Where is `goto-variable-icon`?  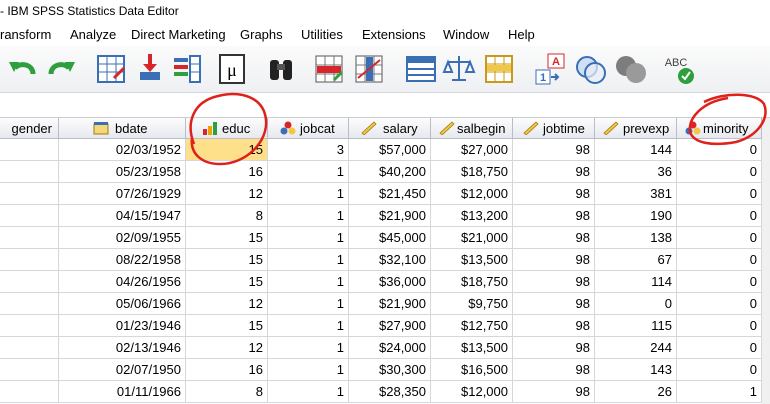 goto-variable-icon is located at coordinates (149, 69).